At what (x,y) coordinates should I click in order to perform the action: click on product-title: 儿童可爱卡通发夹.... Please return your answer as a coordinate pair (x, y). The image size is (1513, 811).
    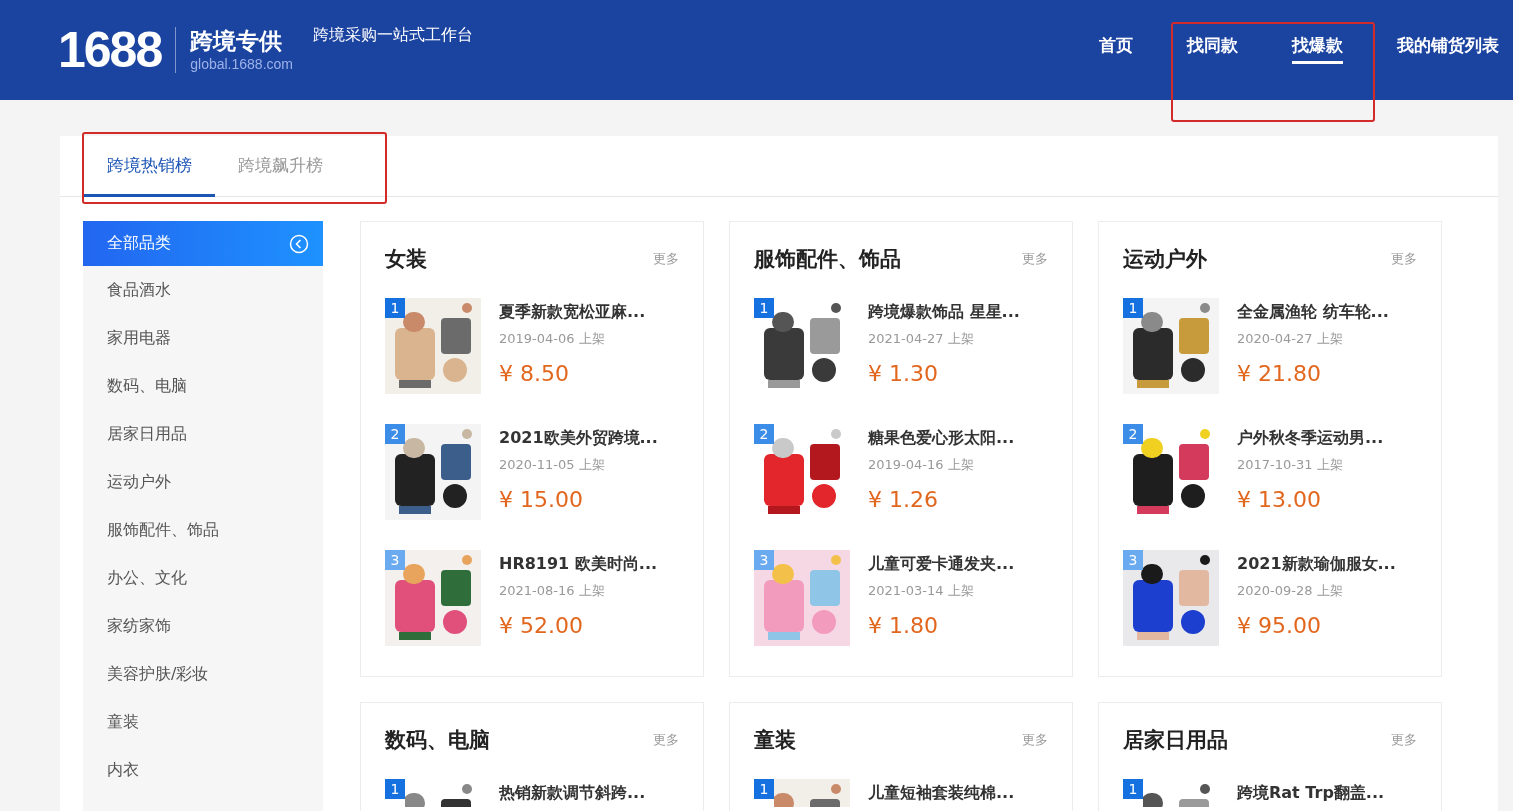
    Looking at the image, I should click on (941, 564).